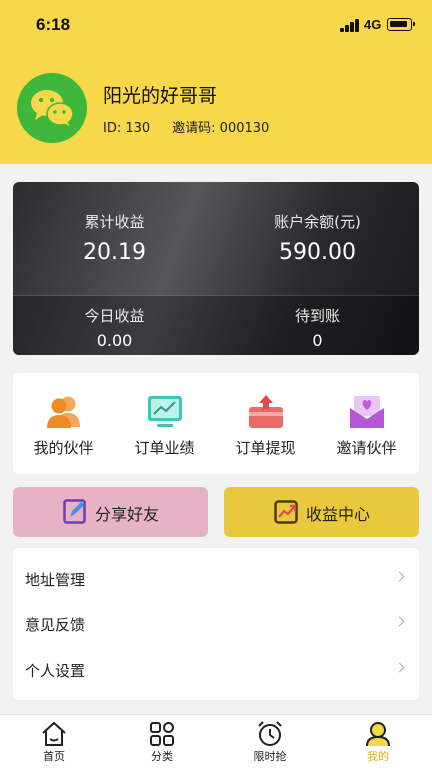  Describe the element at coordinates (221, 128) in the screenshot. I see `invite-code: 邀请码: 000130` at that location.